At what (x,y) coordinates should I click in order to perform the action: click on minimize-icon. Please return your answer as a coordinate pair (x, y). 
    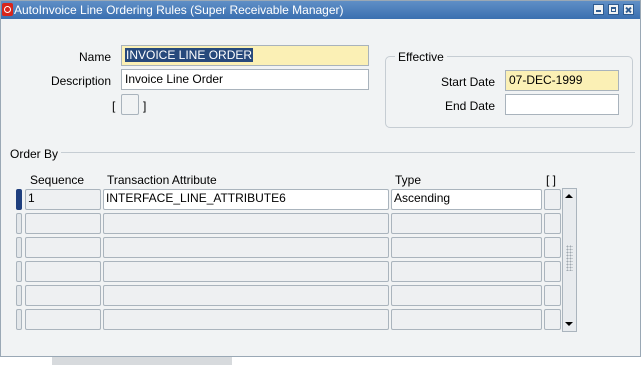
    Looking at the image, I should click on (598, 9).